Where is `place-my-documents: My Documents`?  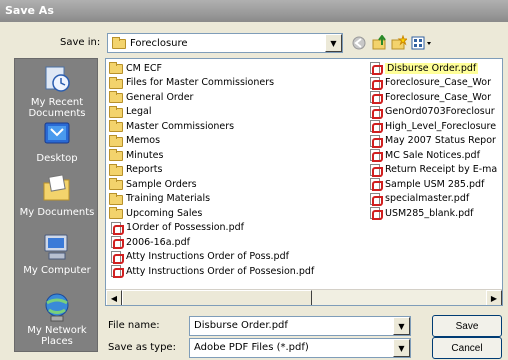 place-my-documents: My Documents is located at coordinates (57, 195).